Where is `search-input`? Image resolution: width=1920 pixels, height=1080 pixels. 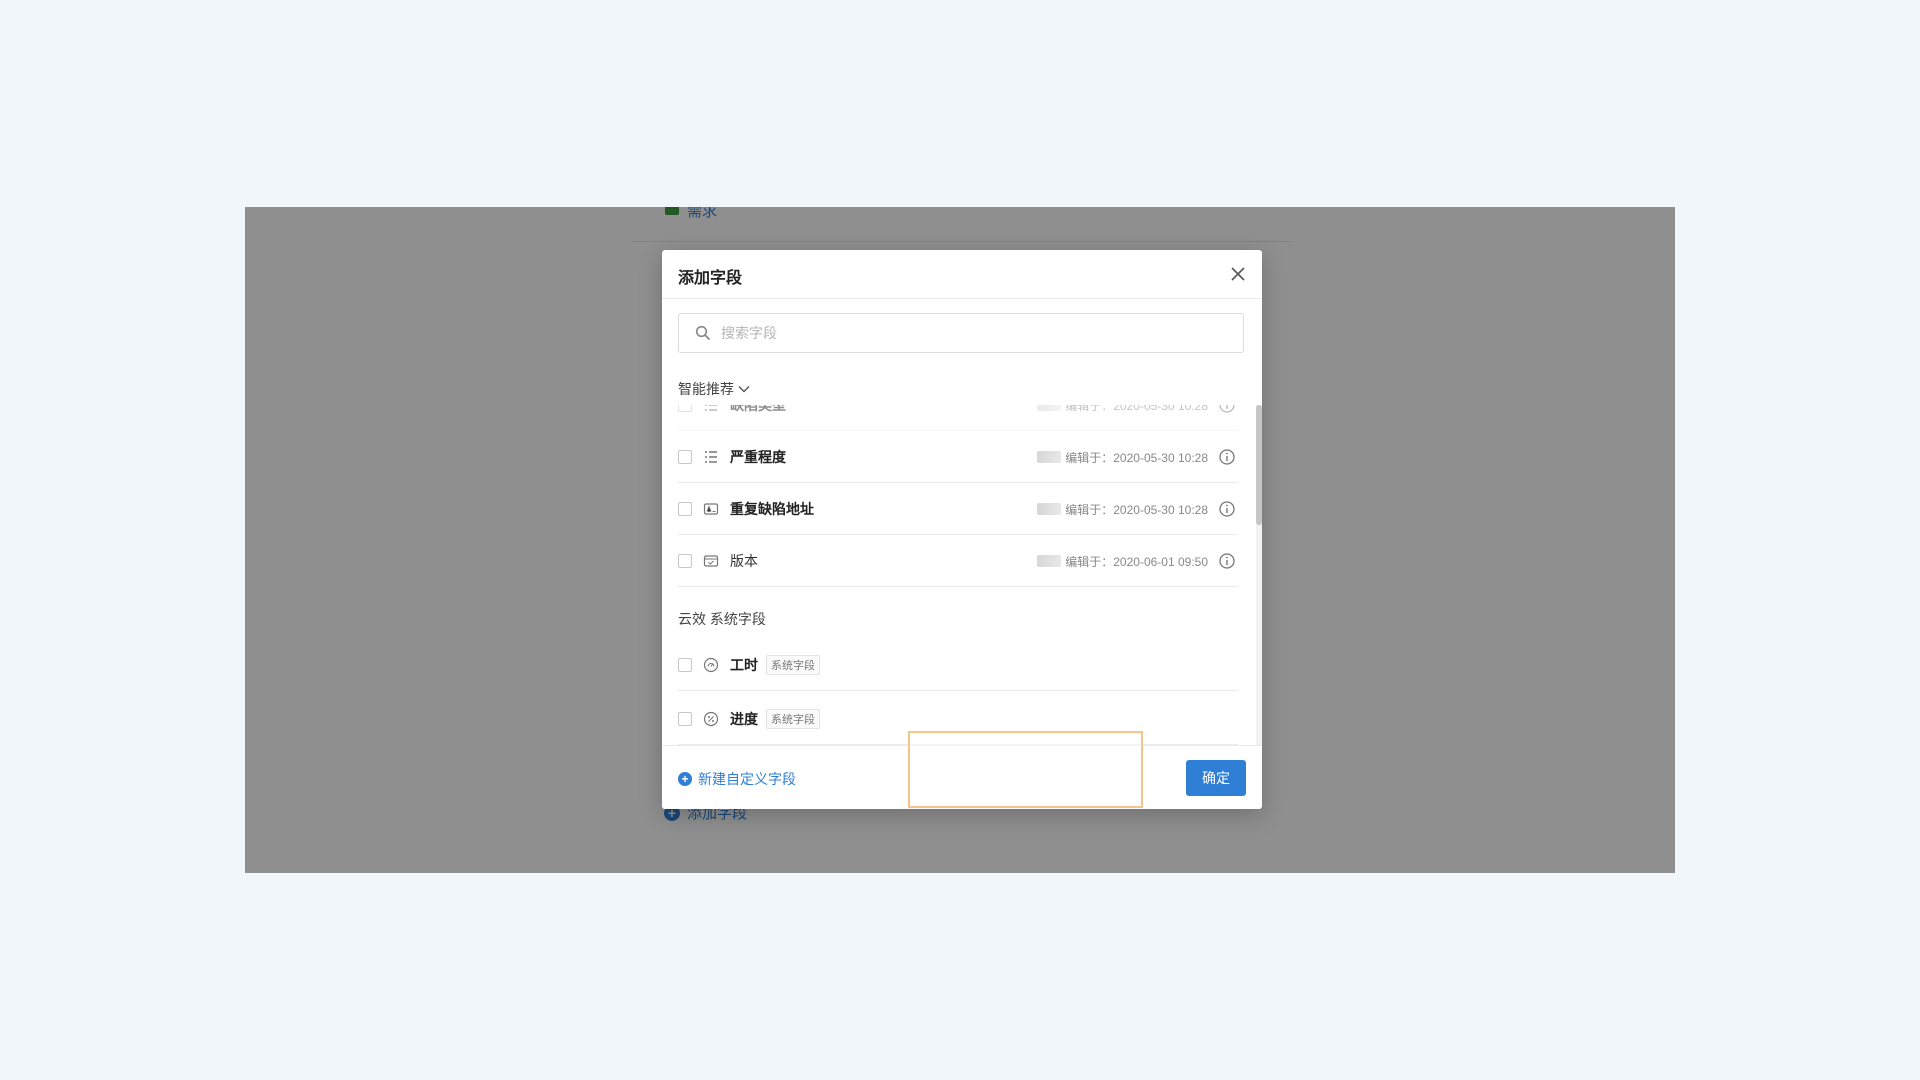
search-input is located at coordinates (971, 333).